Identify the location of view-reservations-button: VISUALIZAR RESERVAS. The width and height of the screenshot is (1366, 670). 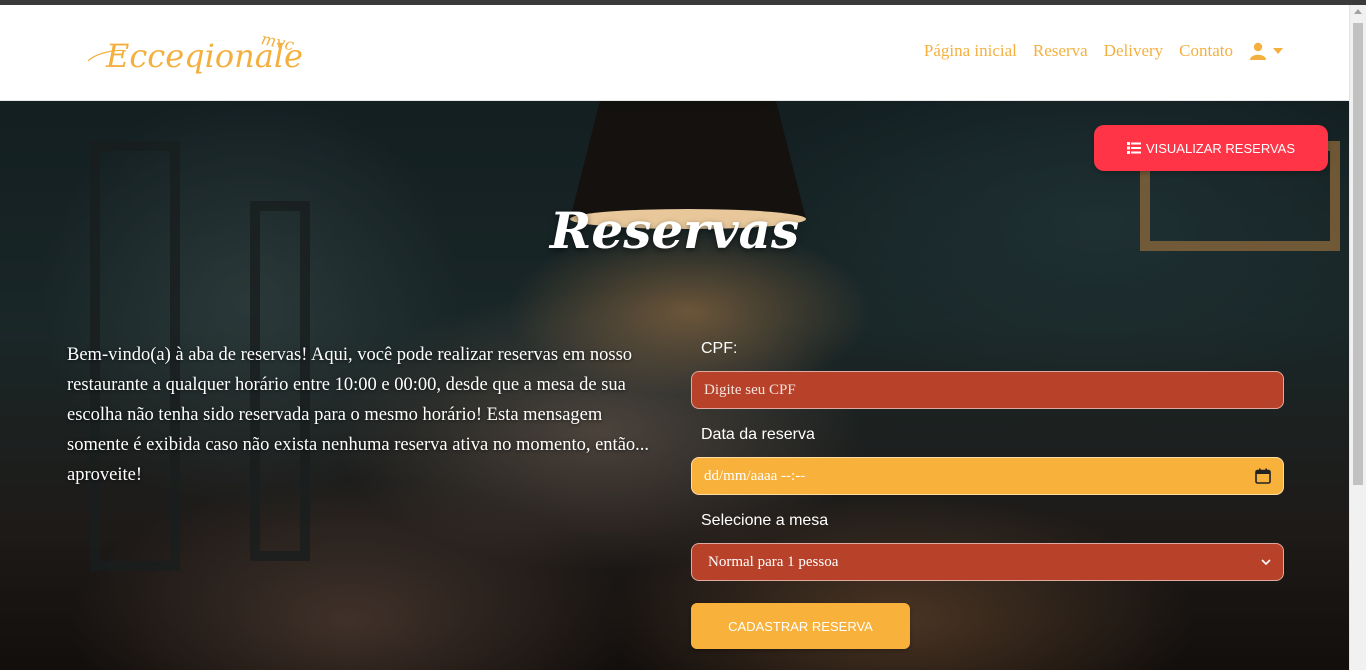
(1211, 148).